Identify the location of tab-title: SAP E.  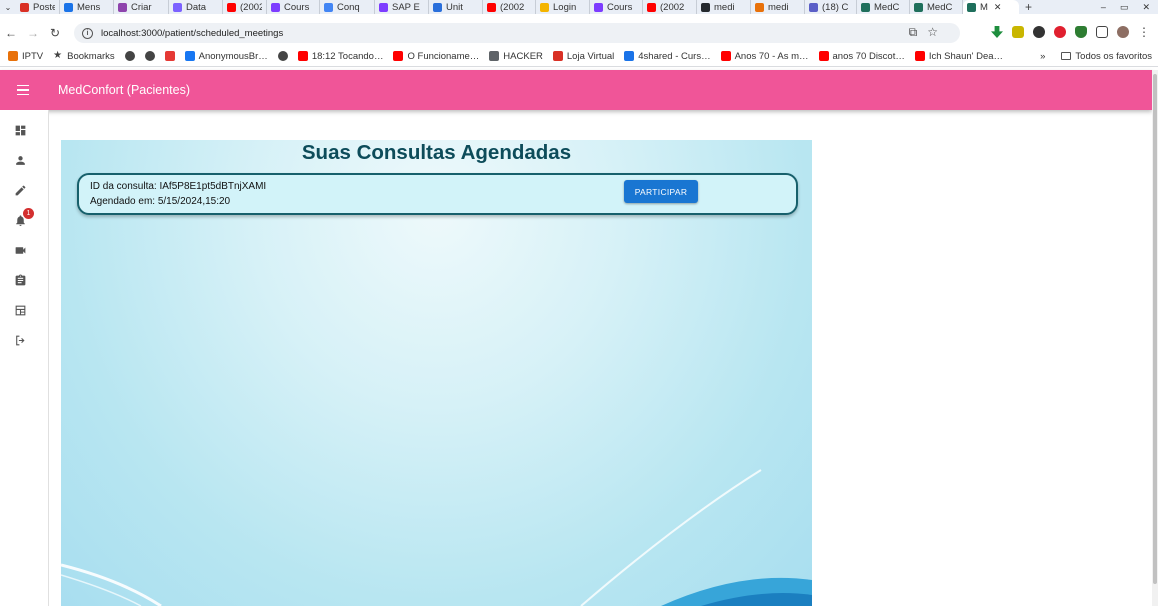
(406, 7).